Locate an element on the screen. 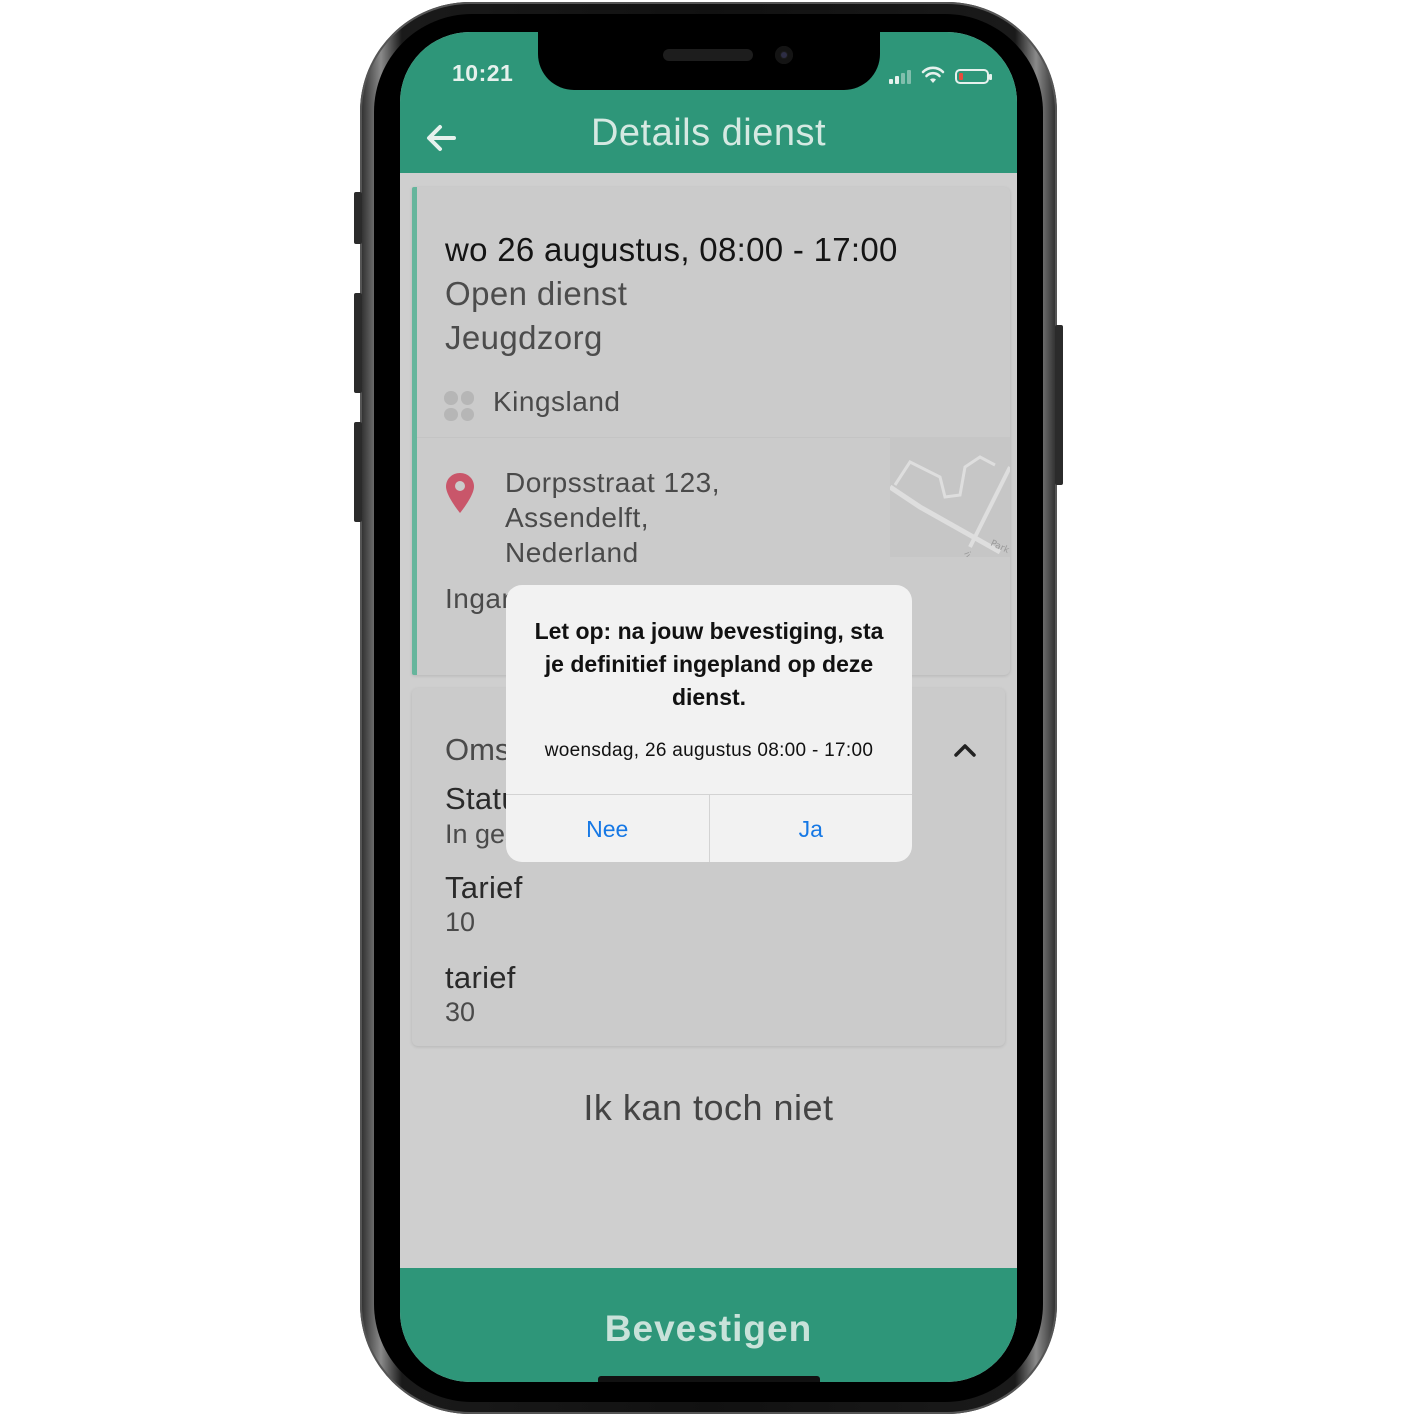 This screenshot has height=1417, width=1417. chevron-up-icon is located at coordinates (965, 750).